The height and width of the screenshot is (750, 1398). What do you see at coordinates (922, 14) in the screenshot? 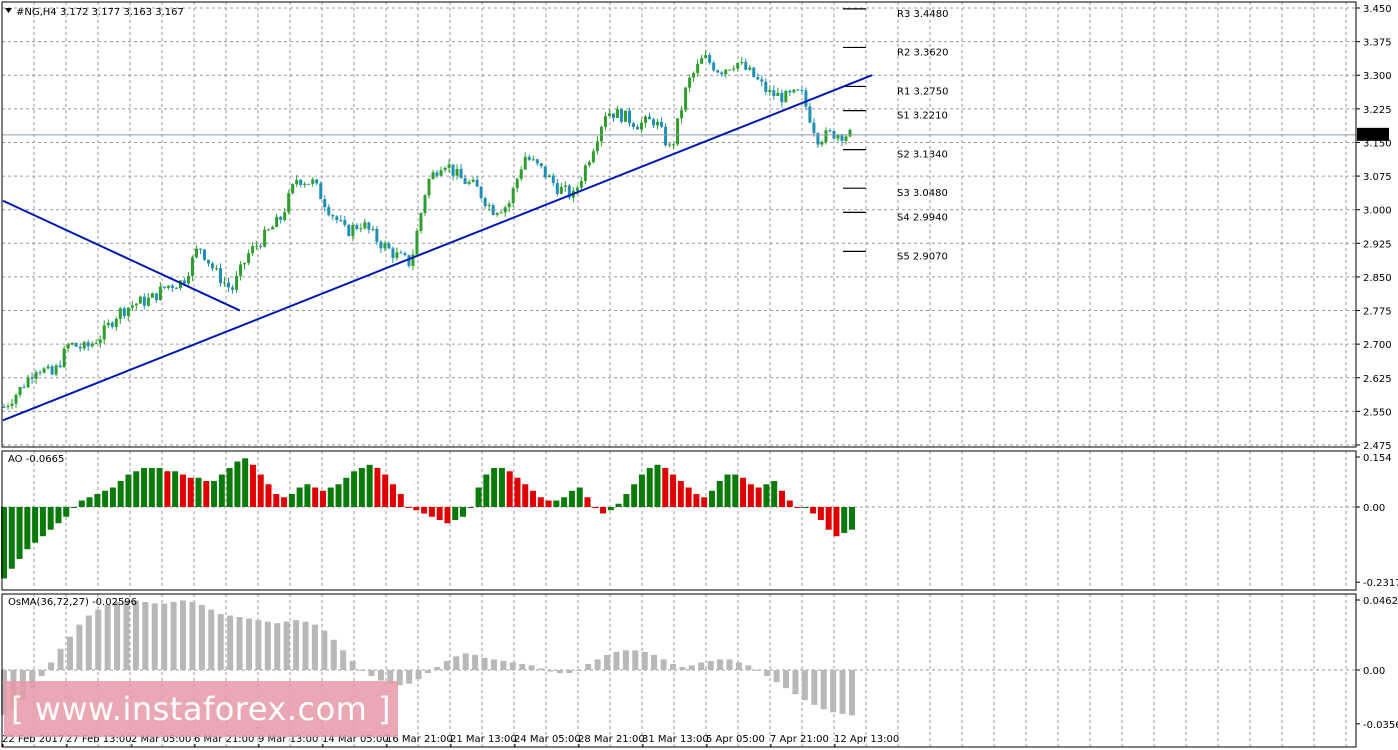
I see `pivot-label-r3: R3 3.4480` at bounding box center [922, 14].